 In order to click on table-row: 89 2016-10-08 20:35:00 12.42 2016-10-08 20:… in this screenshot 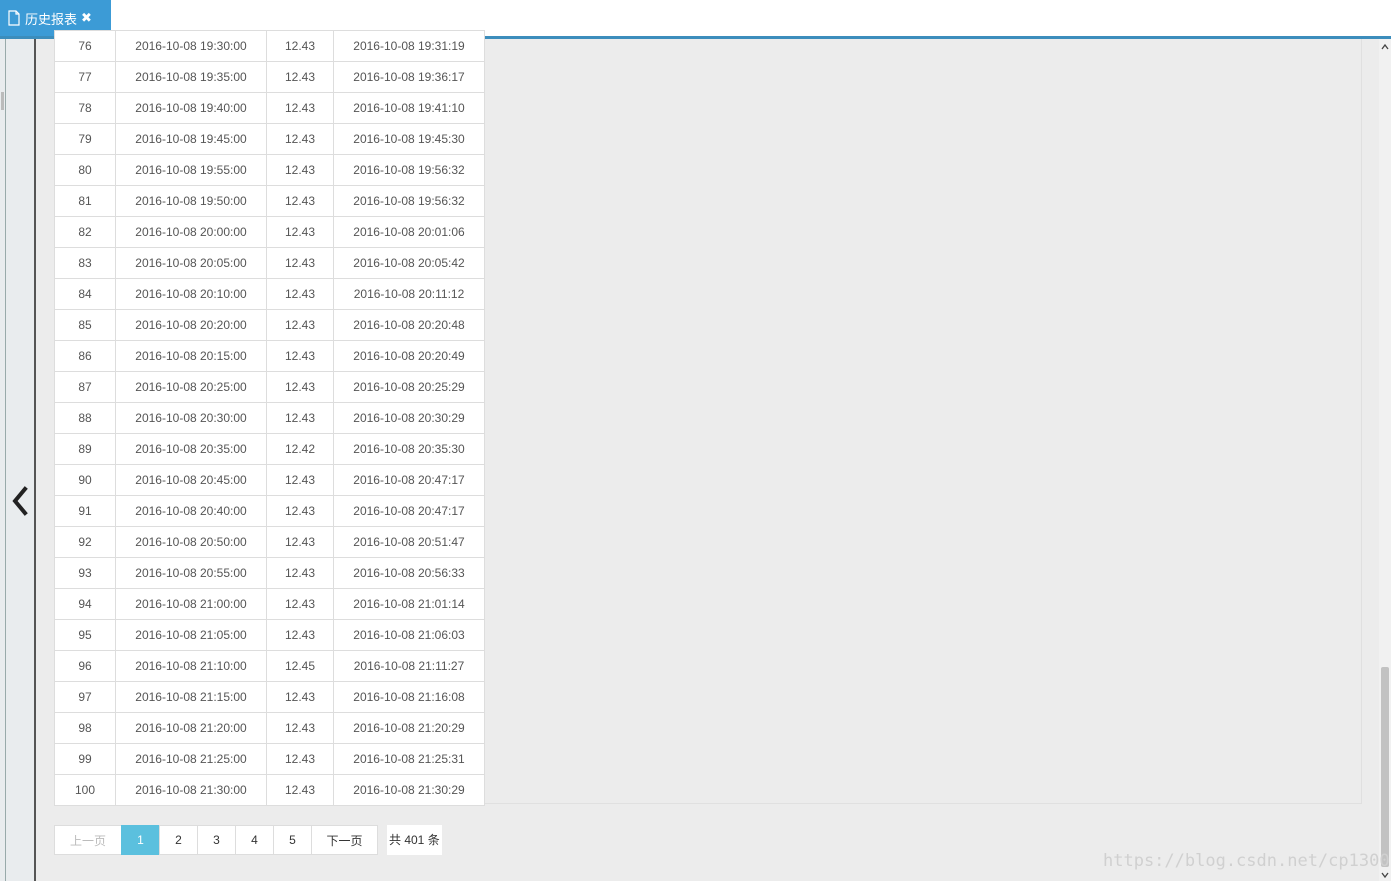, I will do `click(269, 449)`.